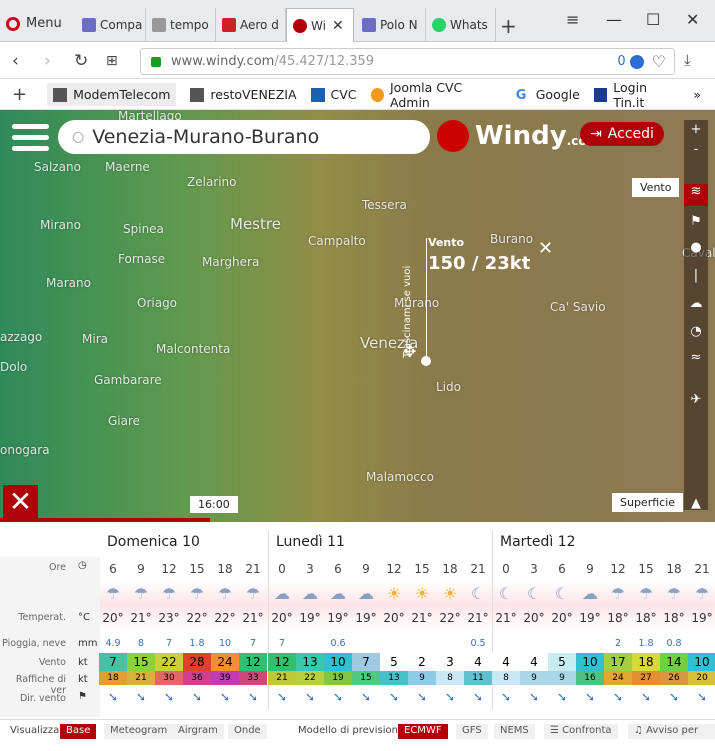 The width and height of the screenshot is (715, 751). Describe the element at coordinates (461, 25) in the screenshot. I see `tab-whatsapp: Whats` at that location.